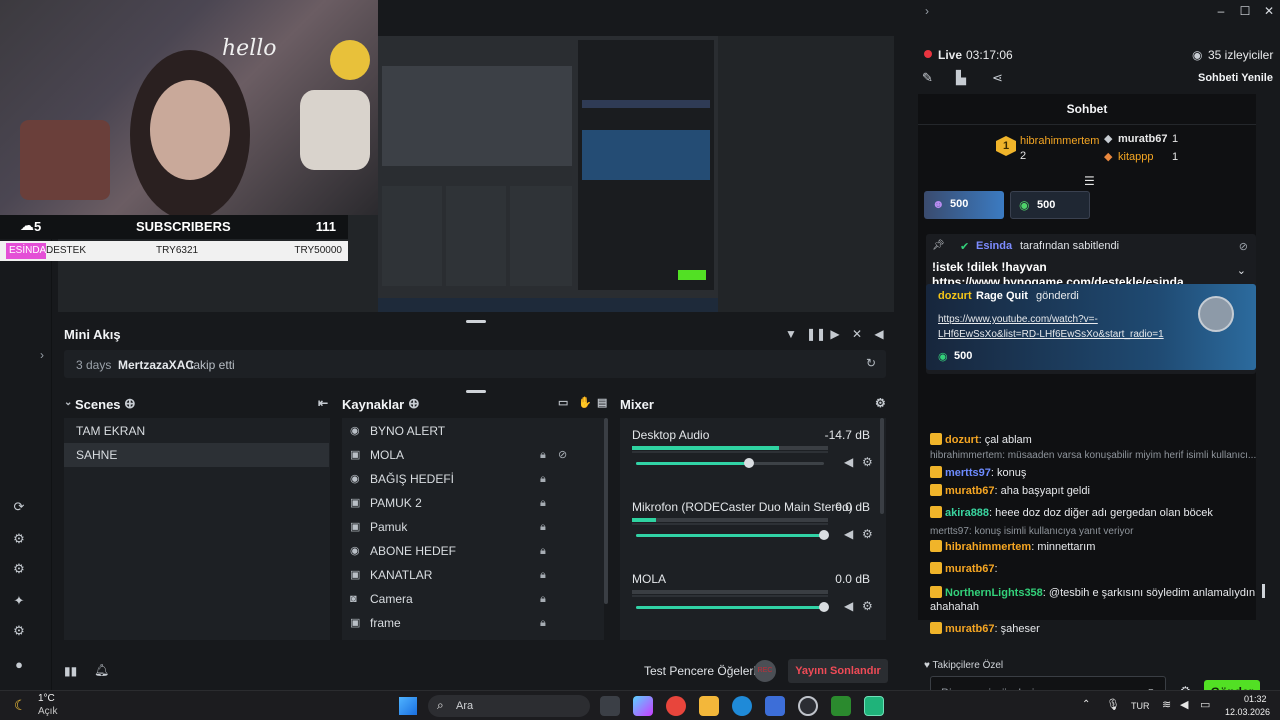  What do you see at coordinates (196, 431) in the screenshot?
I see `scene-item: TAM EKRAN` at bounding box center [196, 431].